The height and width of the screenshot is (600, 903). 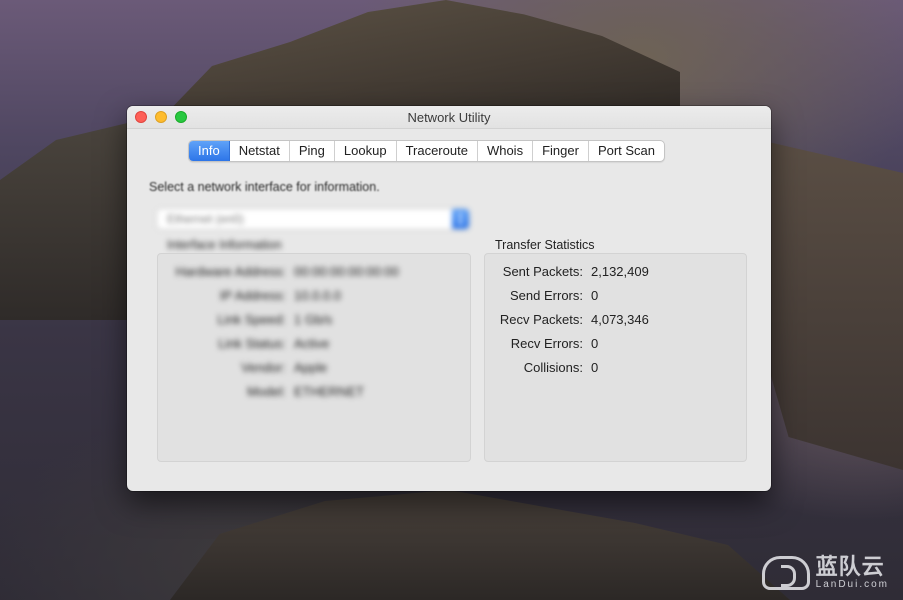 What do you see at coordinates (224, 245) in the screenshot?
I see `interface-info-title: Interface Information` at bounding box center [224, 245].